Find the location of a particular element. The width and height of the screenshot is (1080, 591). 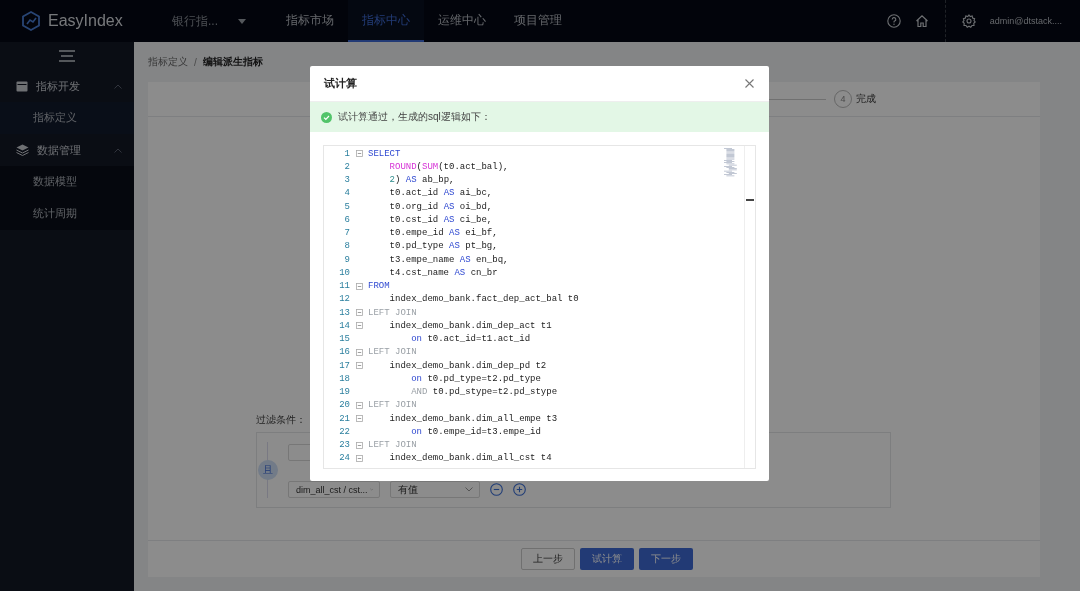

line-number: 10 is located at coordinates (344, 272).